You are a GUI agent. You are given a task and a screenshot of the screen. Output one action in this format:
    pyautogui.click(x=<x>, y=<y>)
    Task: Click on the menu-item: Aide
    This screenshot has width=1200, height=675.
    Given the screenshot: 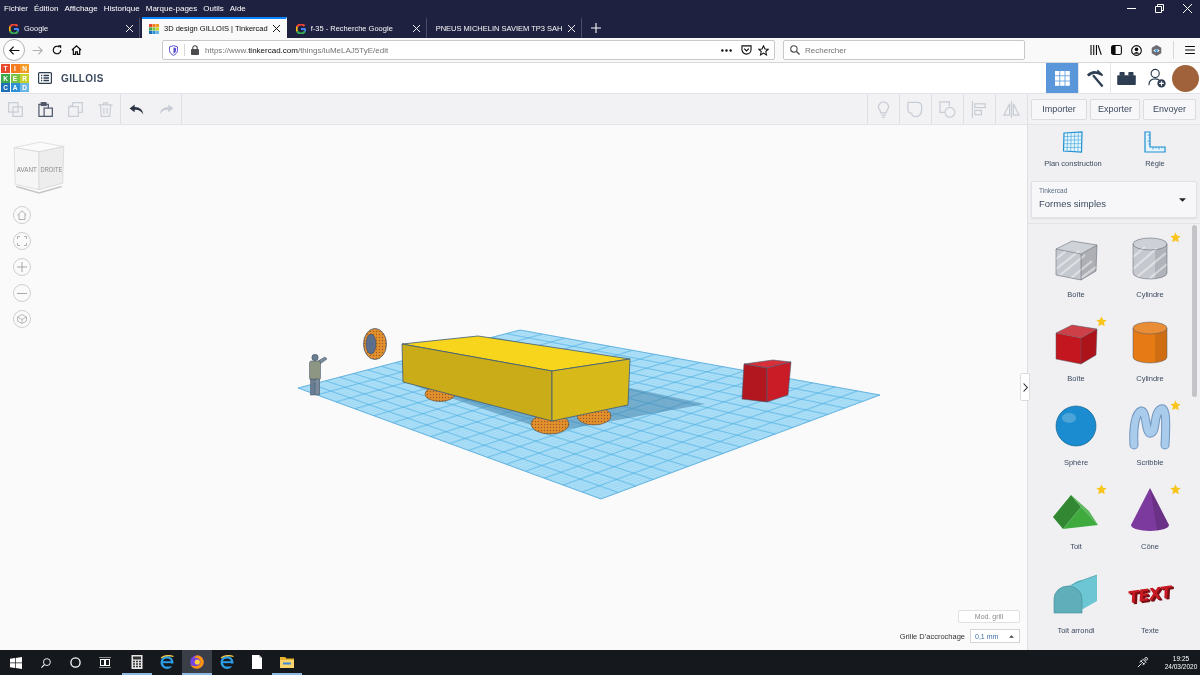 What is the action you would take?
    pyautogui.click(x=237, y=8)
    